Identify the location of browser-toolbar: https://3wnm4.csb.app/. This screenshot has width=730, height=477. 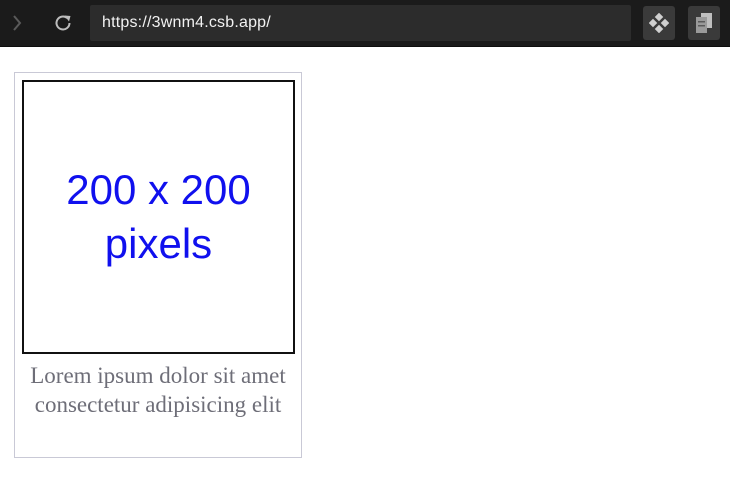
(365, 23).